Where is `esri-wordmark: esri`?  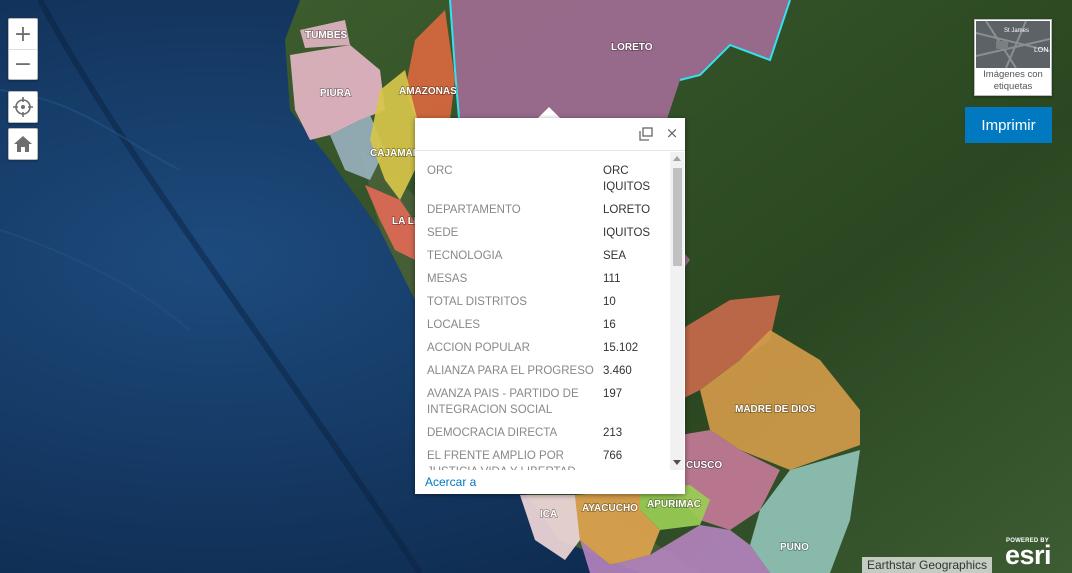 esri-wordmark: esri is located at coordinates (1028, 555).